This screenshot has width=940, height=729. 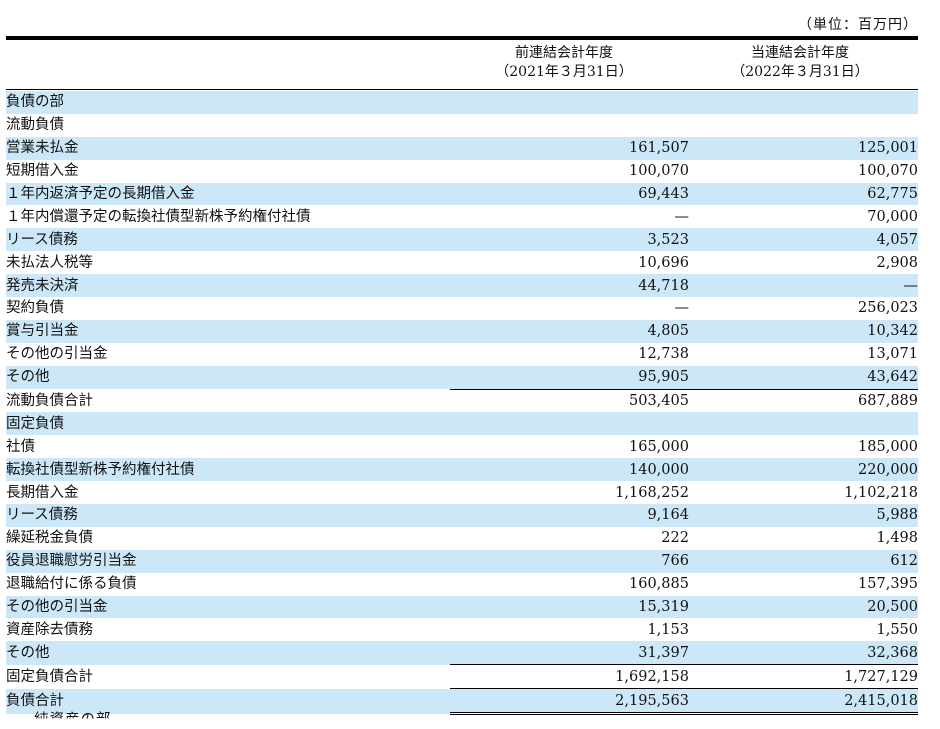 I want to click on table-row: 営業未払金 161,507 125,001, so click(x=462, y=148).